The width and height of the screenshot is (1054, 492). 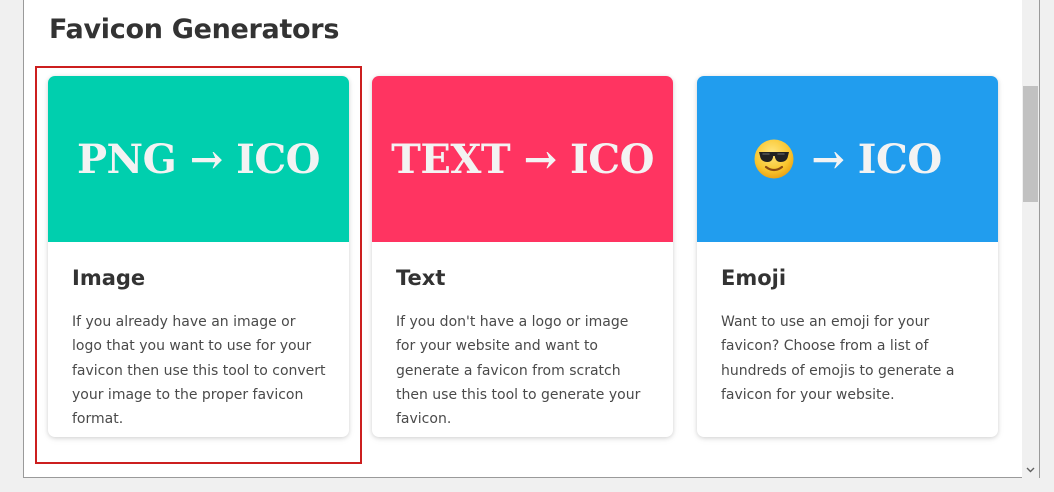 I want to click on smiling-face-with-sunglasses-icon, so click(x=774, y=159).